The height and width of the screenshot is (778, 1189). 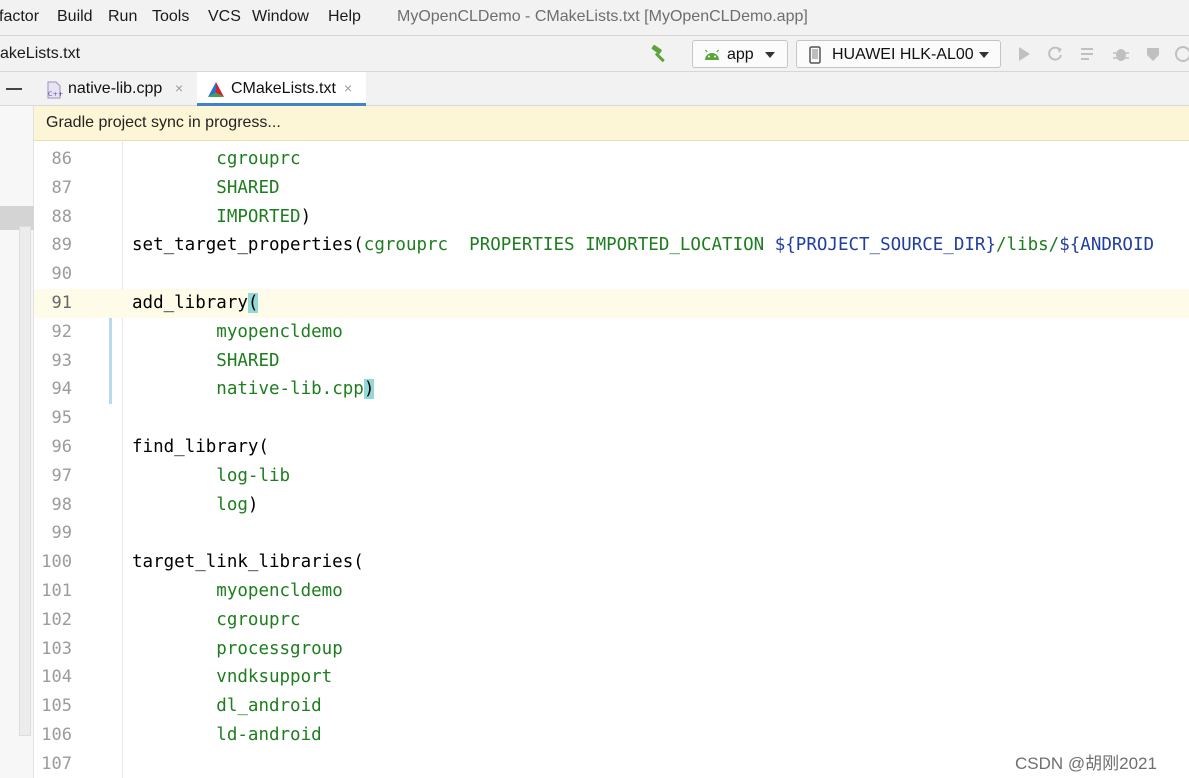 I want to click on editor-tabs: C++ native-lib.cpp × CMakeLists.txt ×, so click(x=594, y=89).